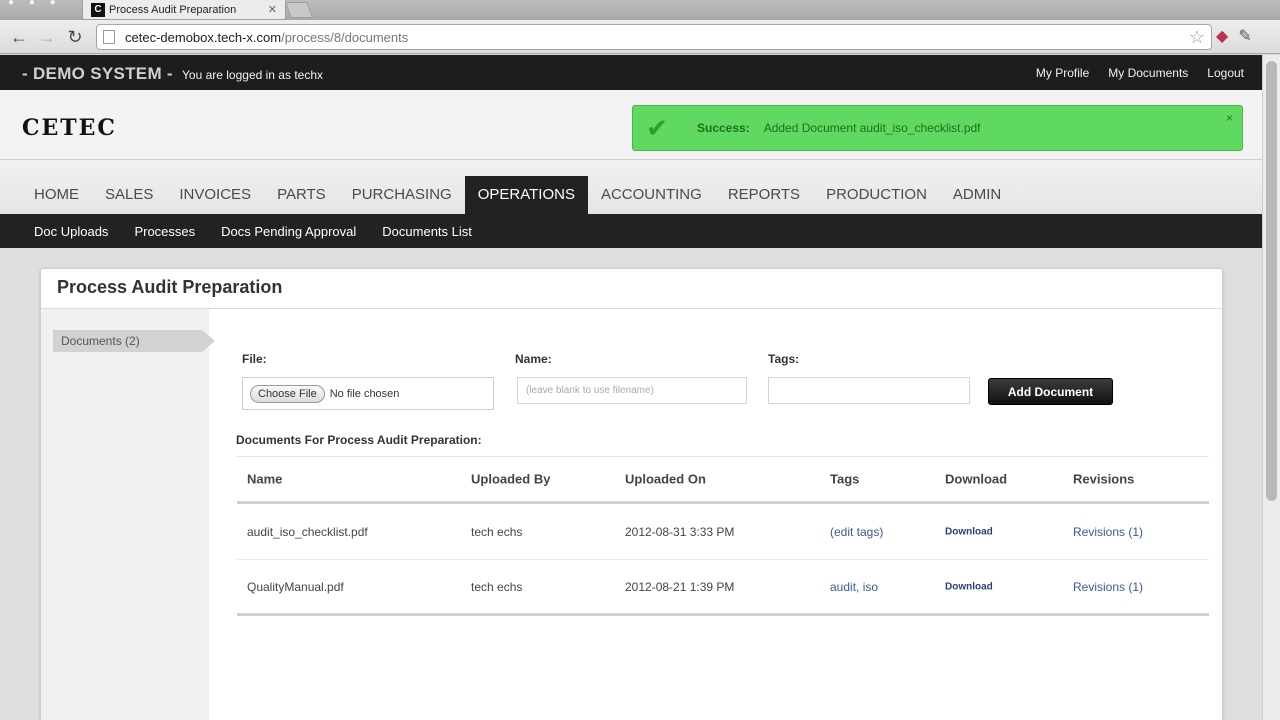 The width and height of the screenshot is (1280, 720). Describe the element at coordinates (19, 37) in the screenshot. I see `back-arrow-icon: ←` at that location.